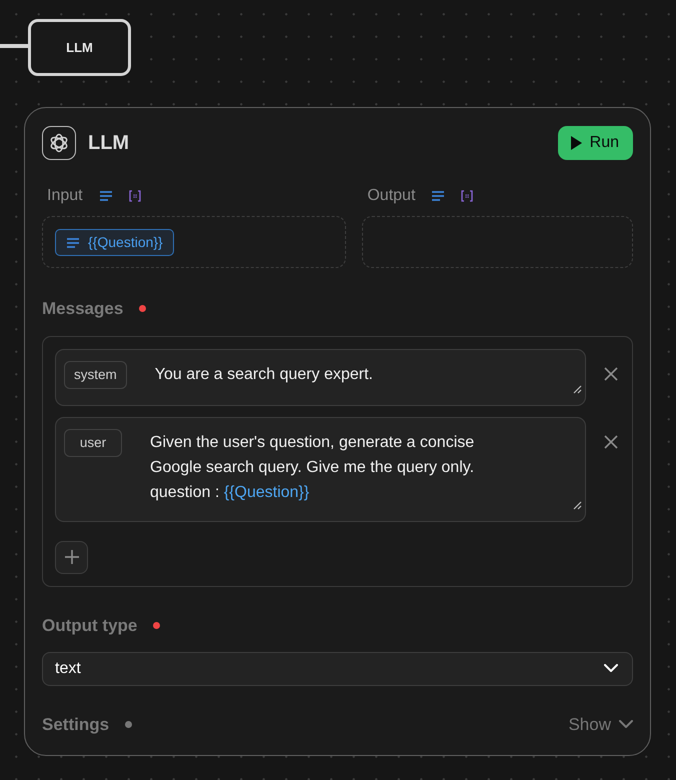 This screenshot has width=676, height=780. Describe the element at coordinates (93, 442) in the screenshot. I see `role-select: user` at that location.